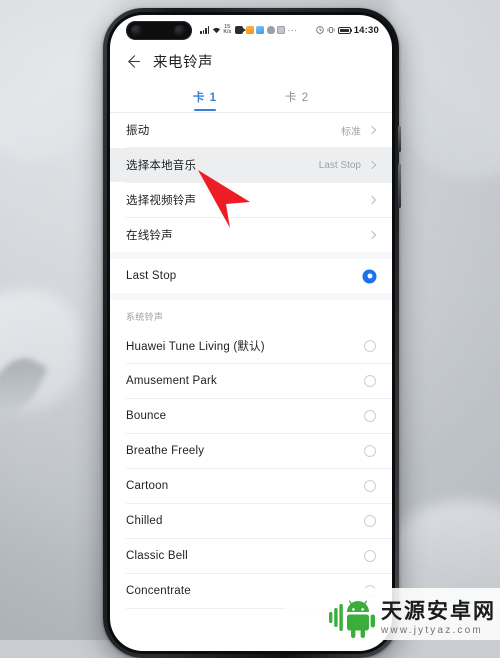  Describe the element at coordinates (146, 416) in the screenshot. I see `ringtone-label: Bounce` at that location.